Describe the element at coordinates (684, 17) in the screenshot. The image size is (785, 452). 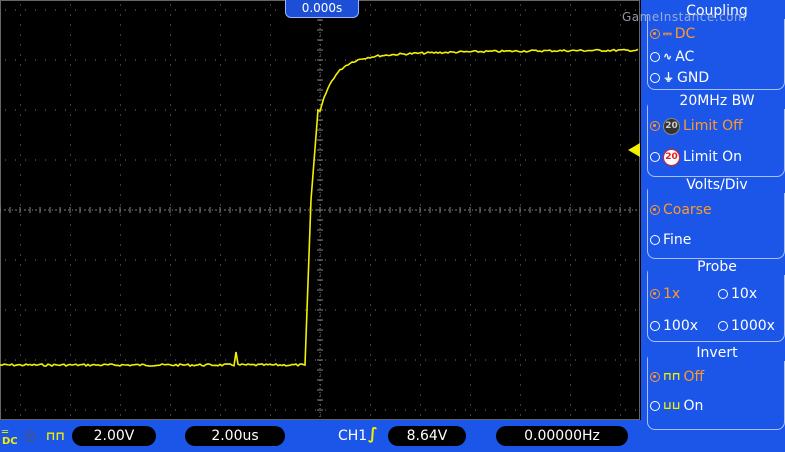
I see `watermark: GameInstance.com` at that location.